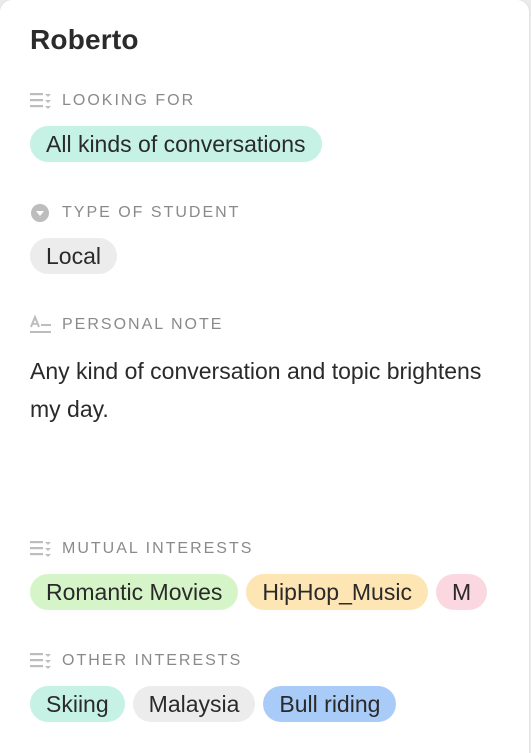 This screenshot has width=531, height=753. What do you see at coordinates (77, 704) in the screenshot?
I see `tag-other-interest: Skiing` at bounding box center [77, 704].